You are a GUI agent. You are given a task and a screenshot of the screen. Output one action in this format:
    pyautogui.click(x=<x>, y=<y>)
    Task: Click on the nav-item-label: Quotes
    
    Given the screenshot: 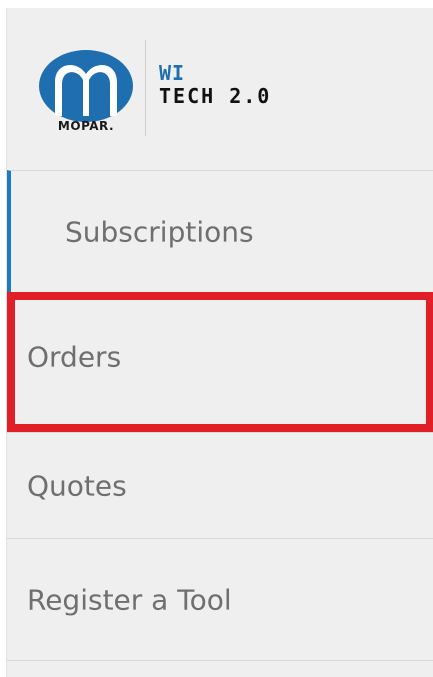 What is the action you would take?
    pyautogui.click(x=77, y=485)
    